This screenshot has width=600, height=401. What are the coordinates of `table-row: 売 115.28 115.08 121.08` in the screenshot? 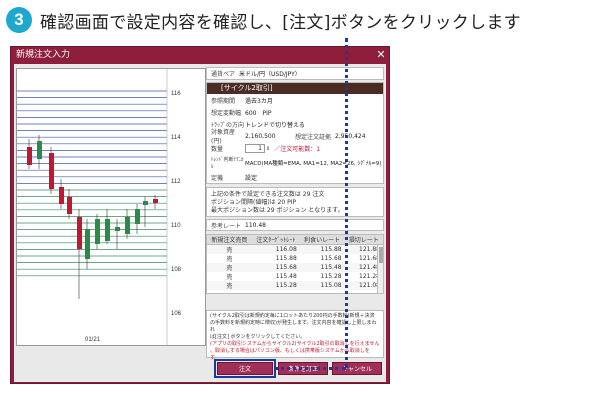 It's located at (295, 285).